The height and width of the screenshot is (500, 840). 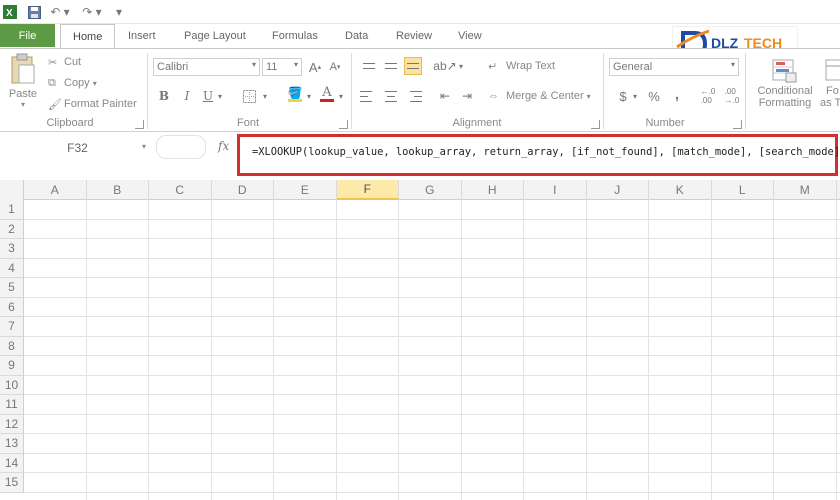 I want to click on row-header-15: 15, so click(x=12, y=483).